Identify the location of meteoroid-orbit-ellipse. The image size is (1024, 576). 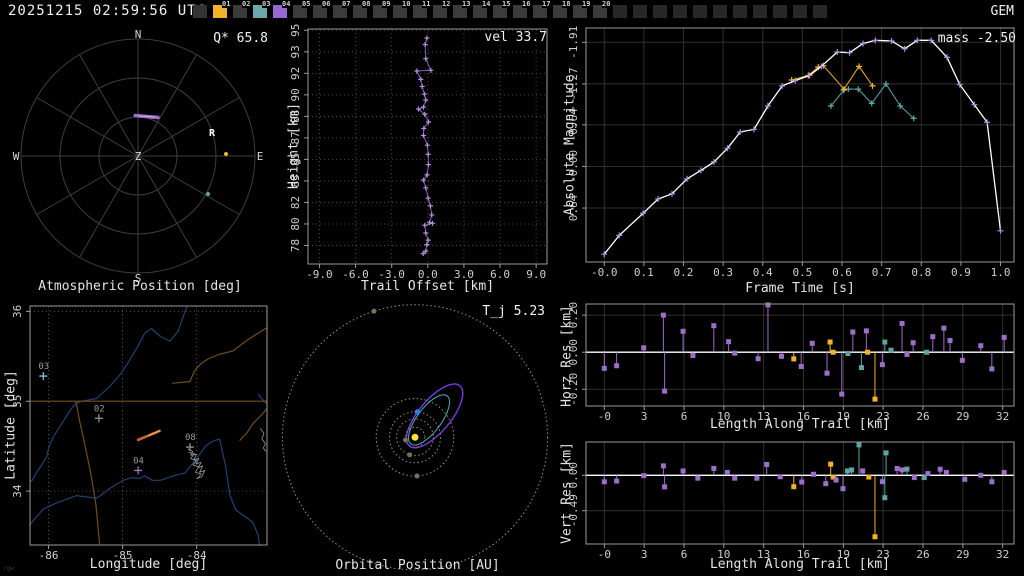
(434, 416).